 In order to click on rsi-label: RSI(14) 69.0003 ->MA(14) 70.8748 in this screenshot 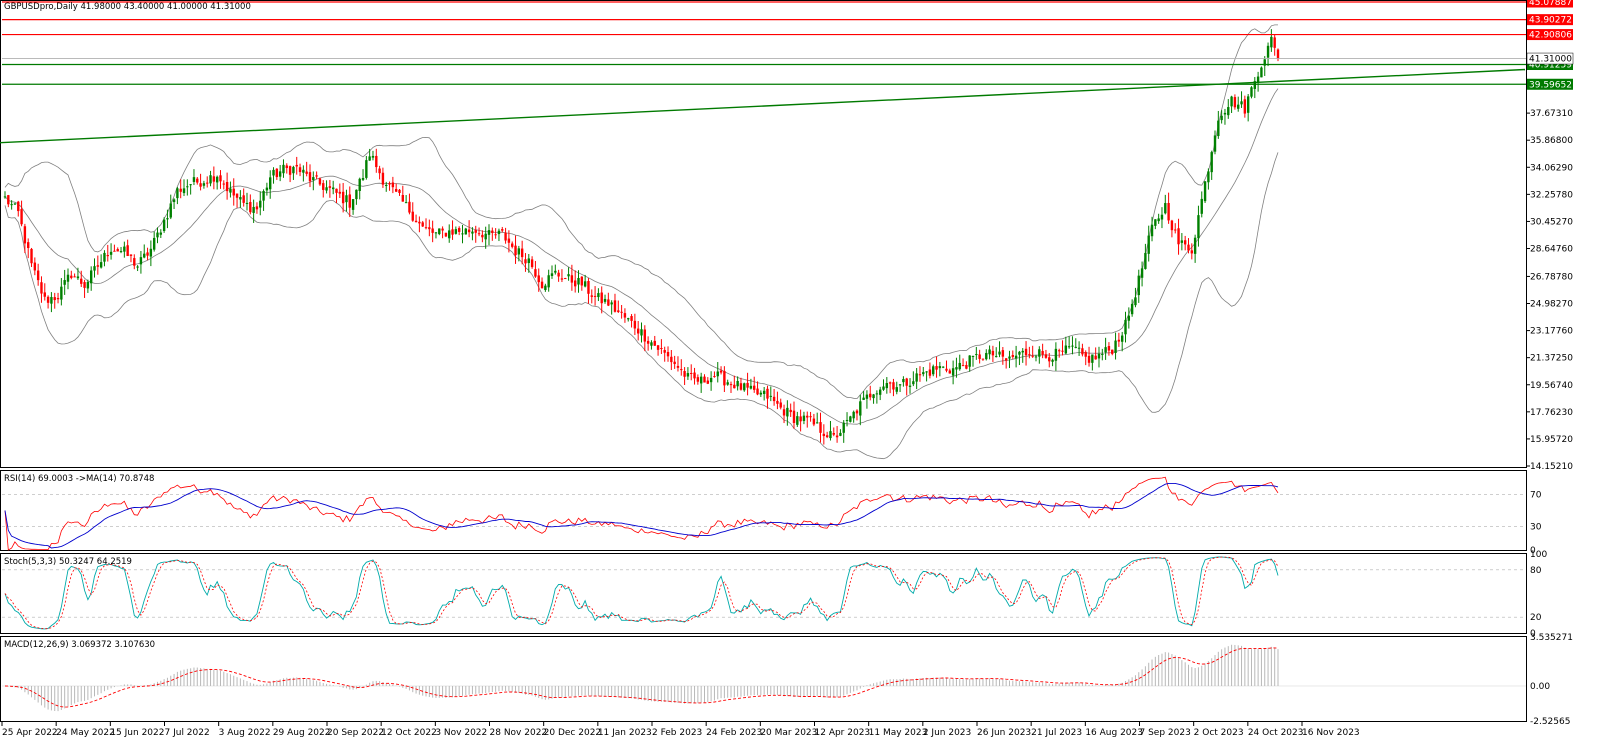, I will do `click(79, 479)`.